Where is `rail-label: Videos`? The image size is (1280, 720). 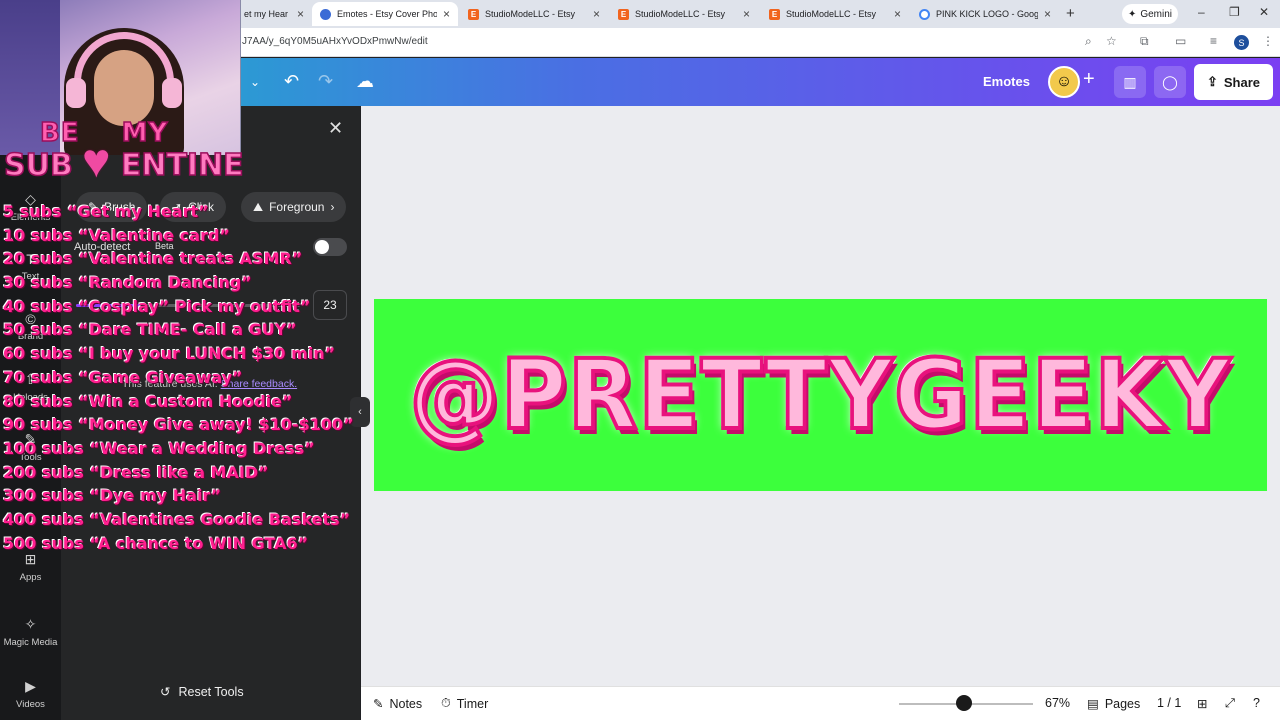 rail-label: Videos is located at coordinates (30, 704).